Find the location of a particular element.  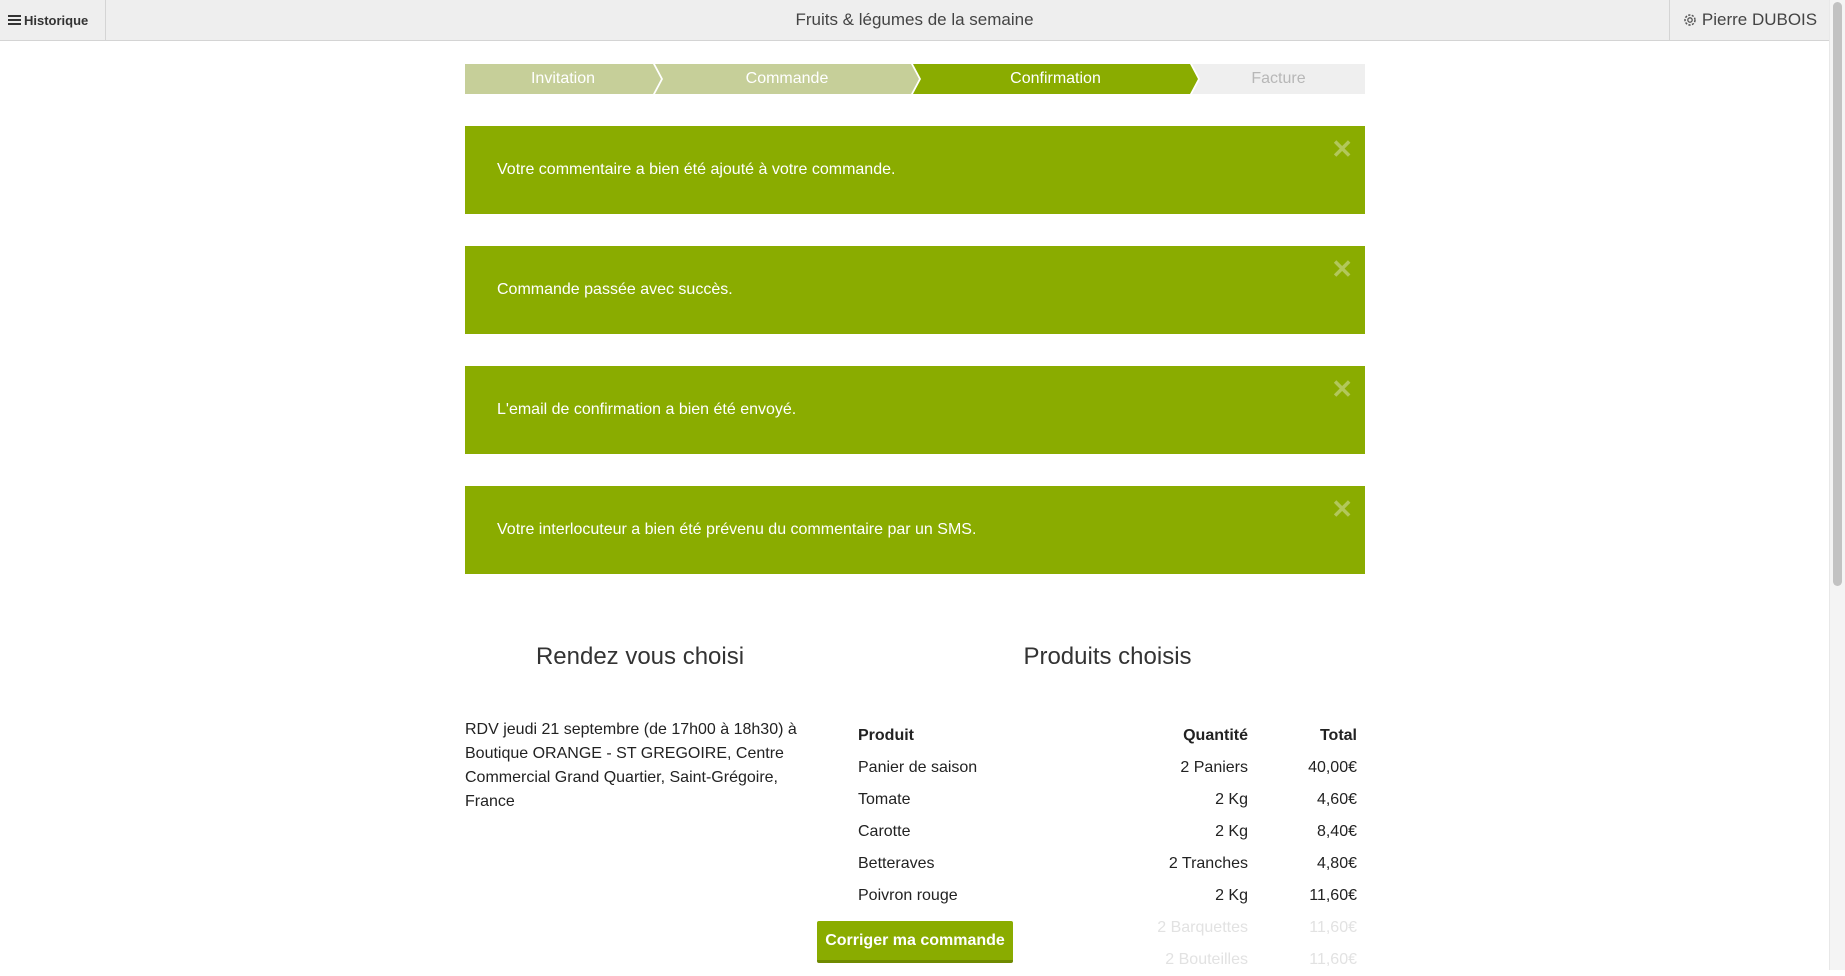

table-header-row: Produit Quantité Total is located at coordinates (1107, 736).